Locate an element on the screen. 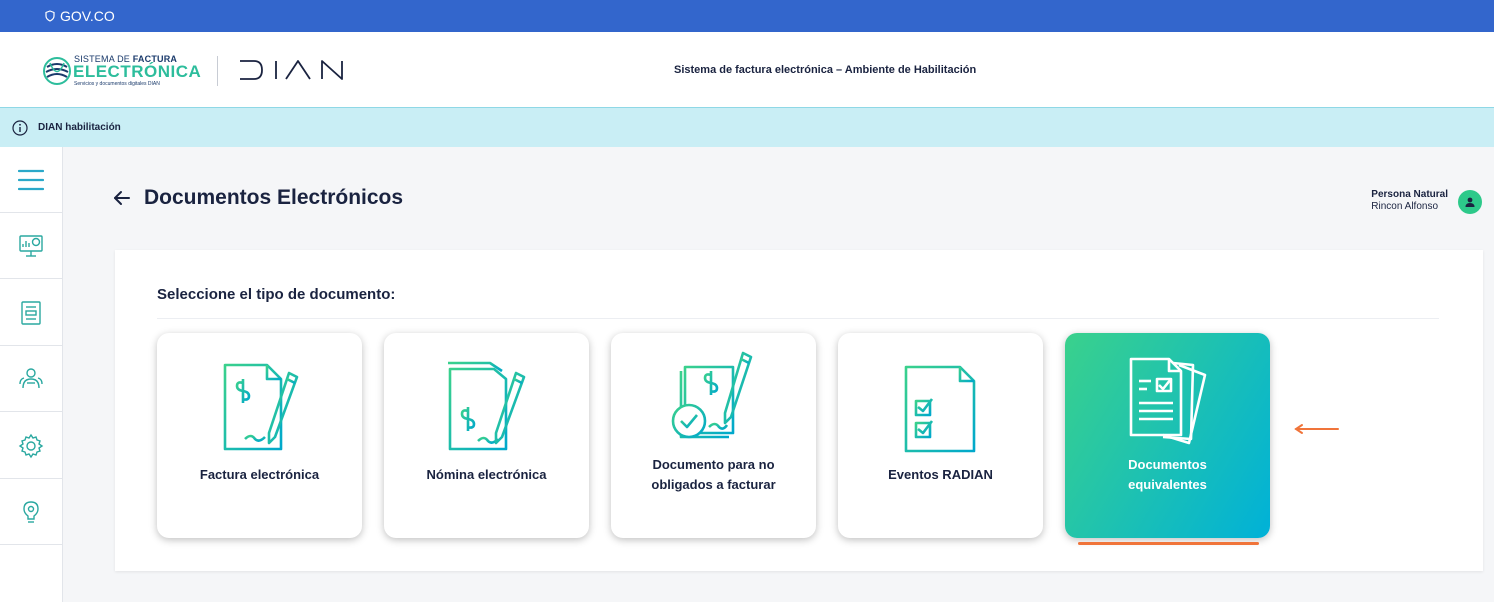 This screenshot has width=1494, height=602. user-role: Persona Natural is located at coordinates (1409, 194).